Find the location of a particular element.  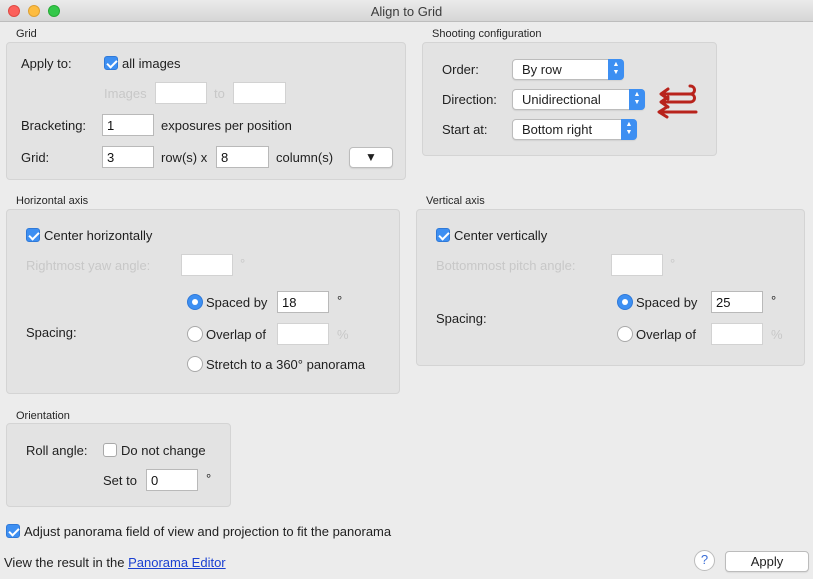

rightmost-yaw-label: Rightmost yaw angle: is located at coordinates (88, 265).